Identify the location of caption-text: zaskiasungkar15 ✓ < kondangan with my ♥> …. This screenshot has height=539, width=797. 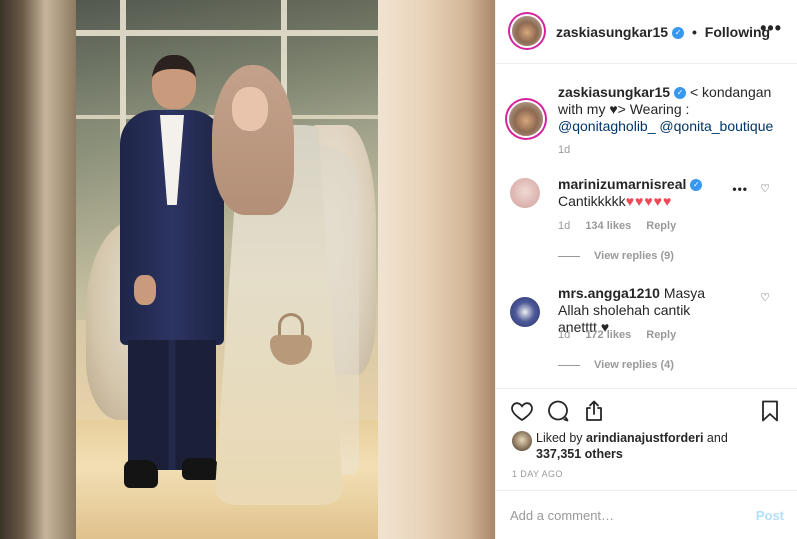
(668, 109).